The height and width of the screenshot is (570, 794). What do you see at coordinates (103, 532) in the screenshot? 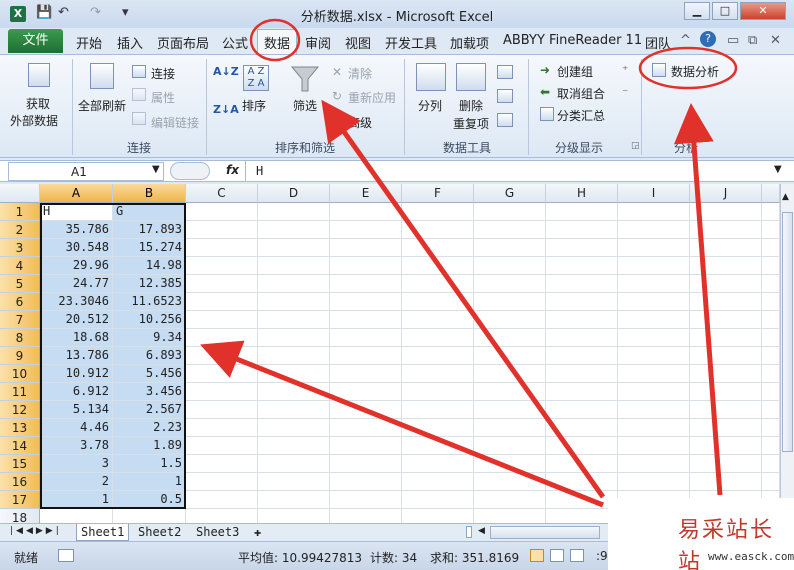
I see `sheet-tab-sheet1: Sheet1` at bounding box center [103, 532].